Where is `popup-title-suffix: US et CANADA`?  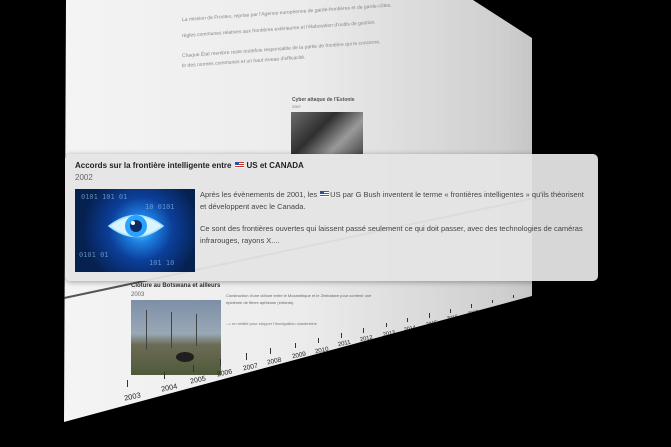
popup-title-suffix: US et CANADA is located at coordinates (275, 165).